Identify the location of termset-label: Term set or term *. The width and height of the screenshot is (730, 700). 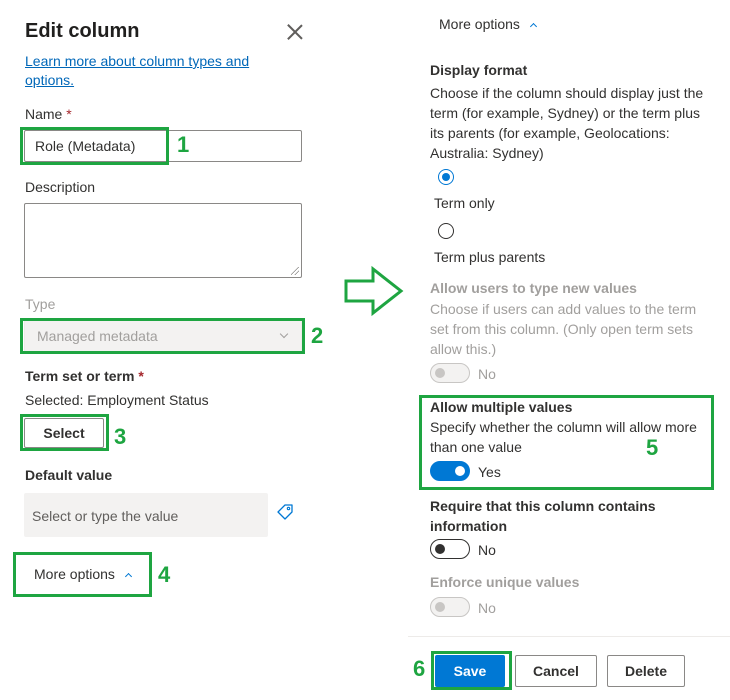
(84, 376).